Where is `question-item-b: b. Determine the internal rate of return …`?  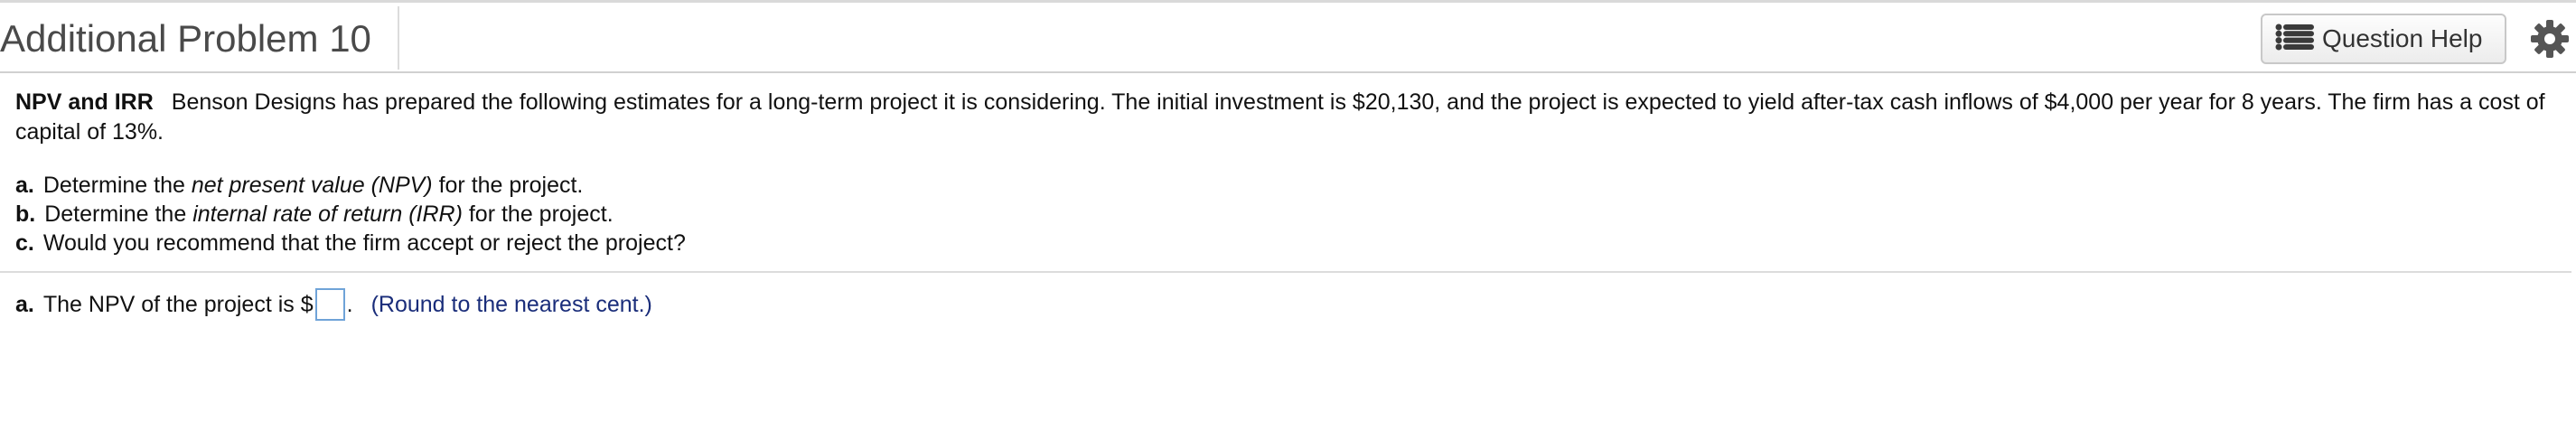 question-item-b: b. Determine the internal rate of return … is located at coordinates (350, 214).